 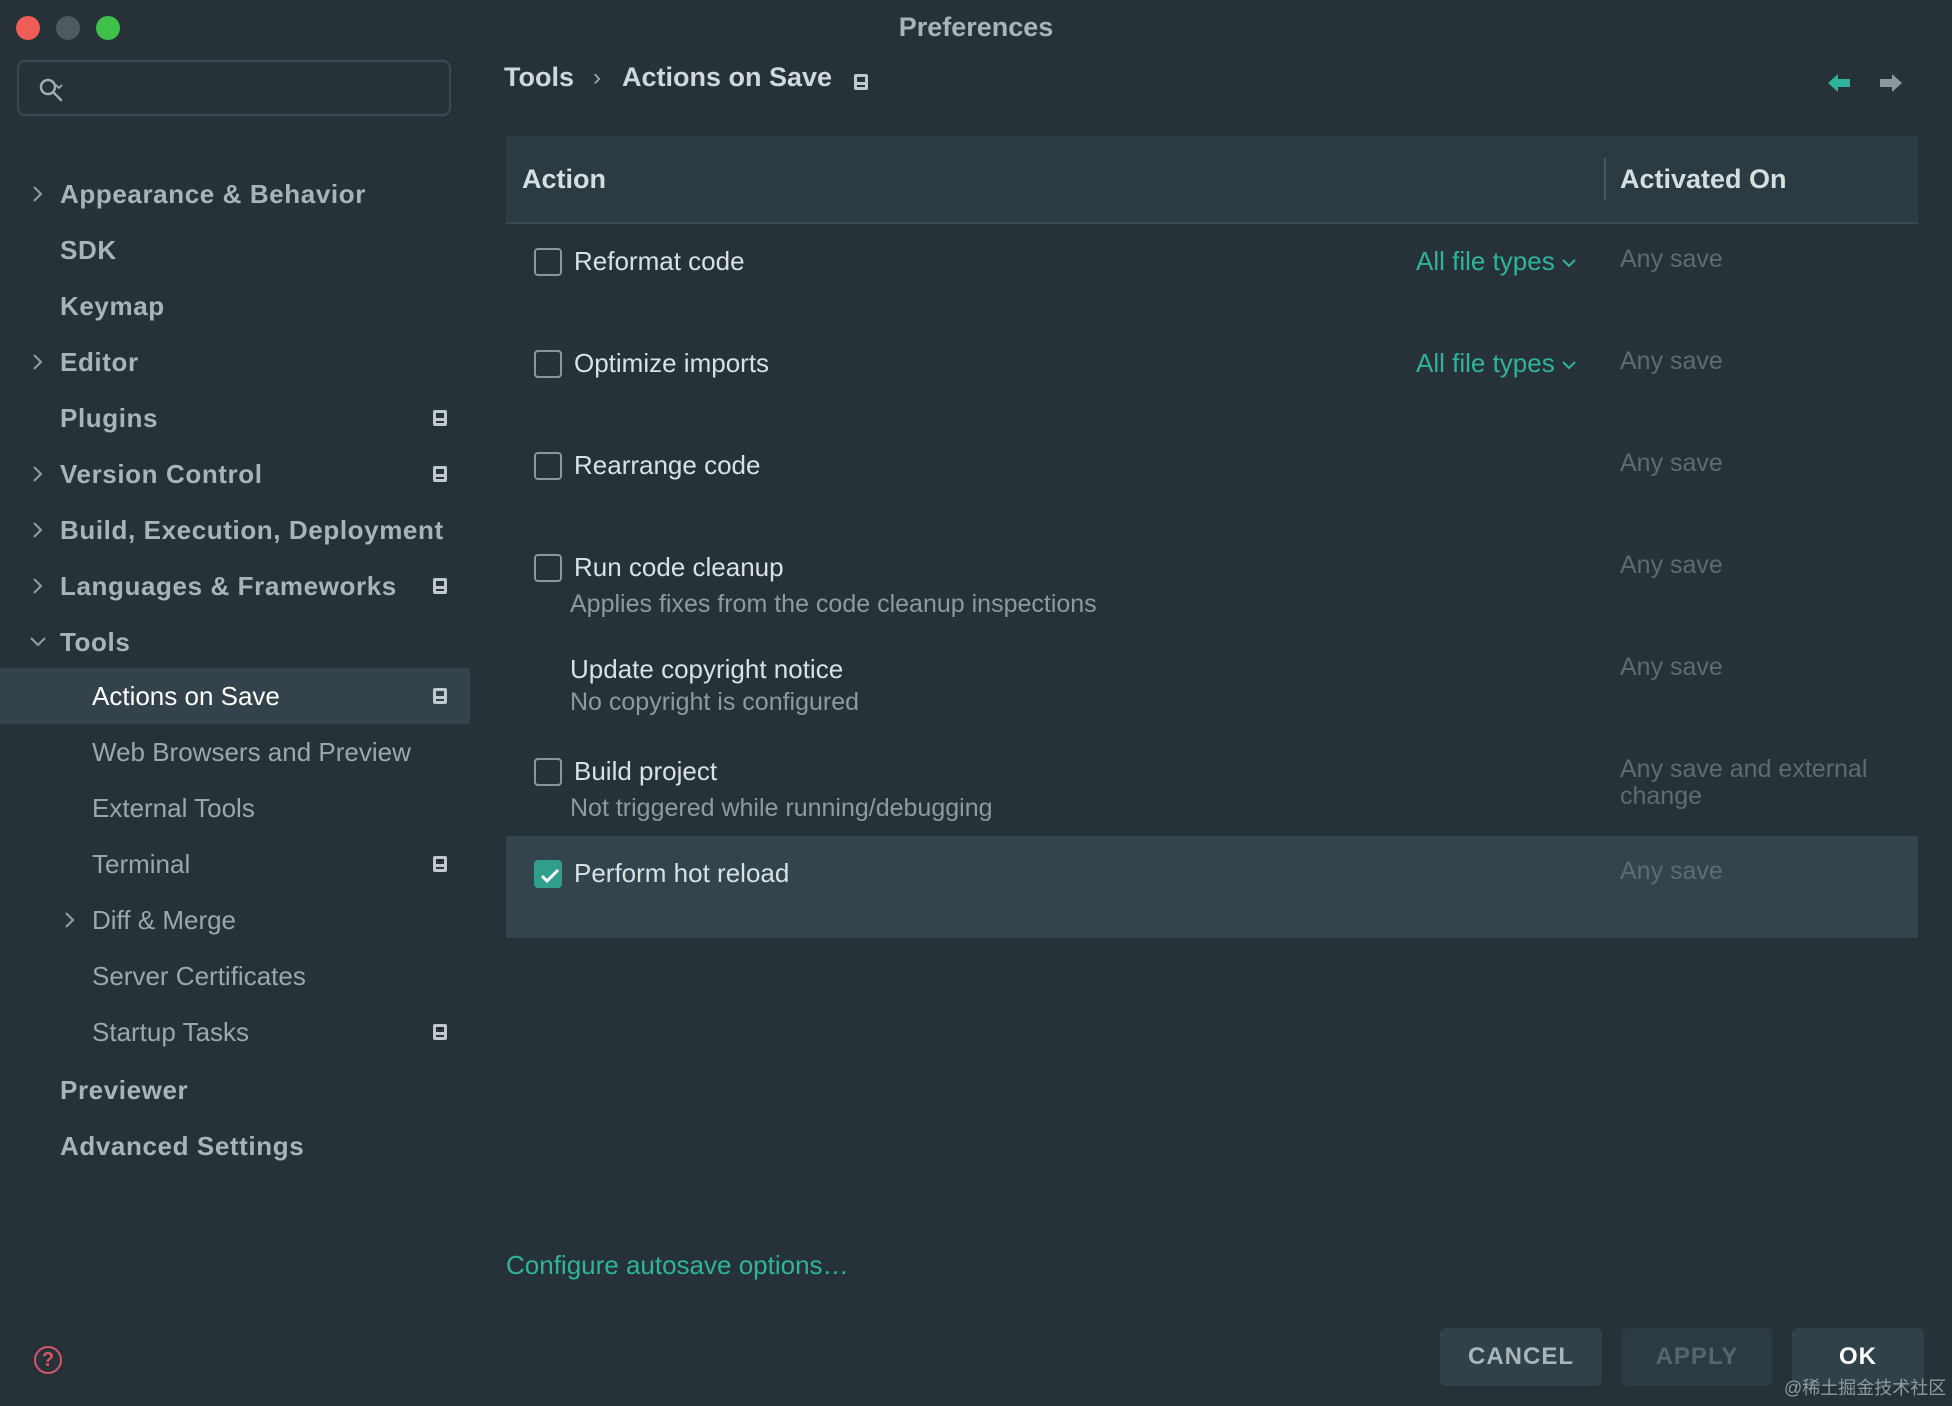 I want to click on sidebar-item-label: Keymap, so click(x=112, y=306).